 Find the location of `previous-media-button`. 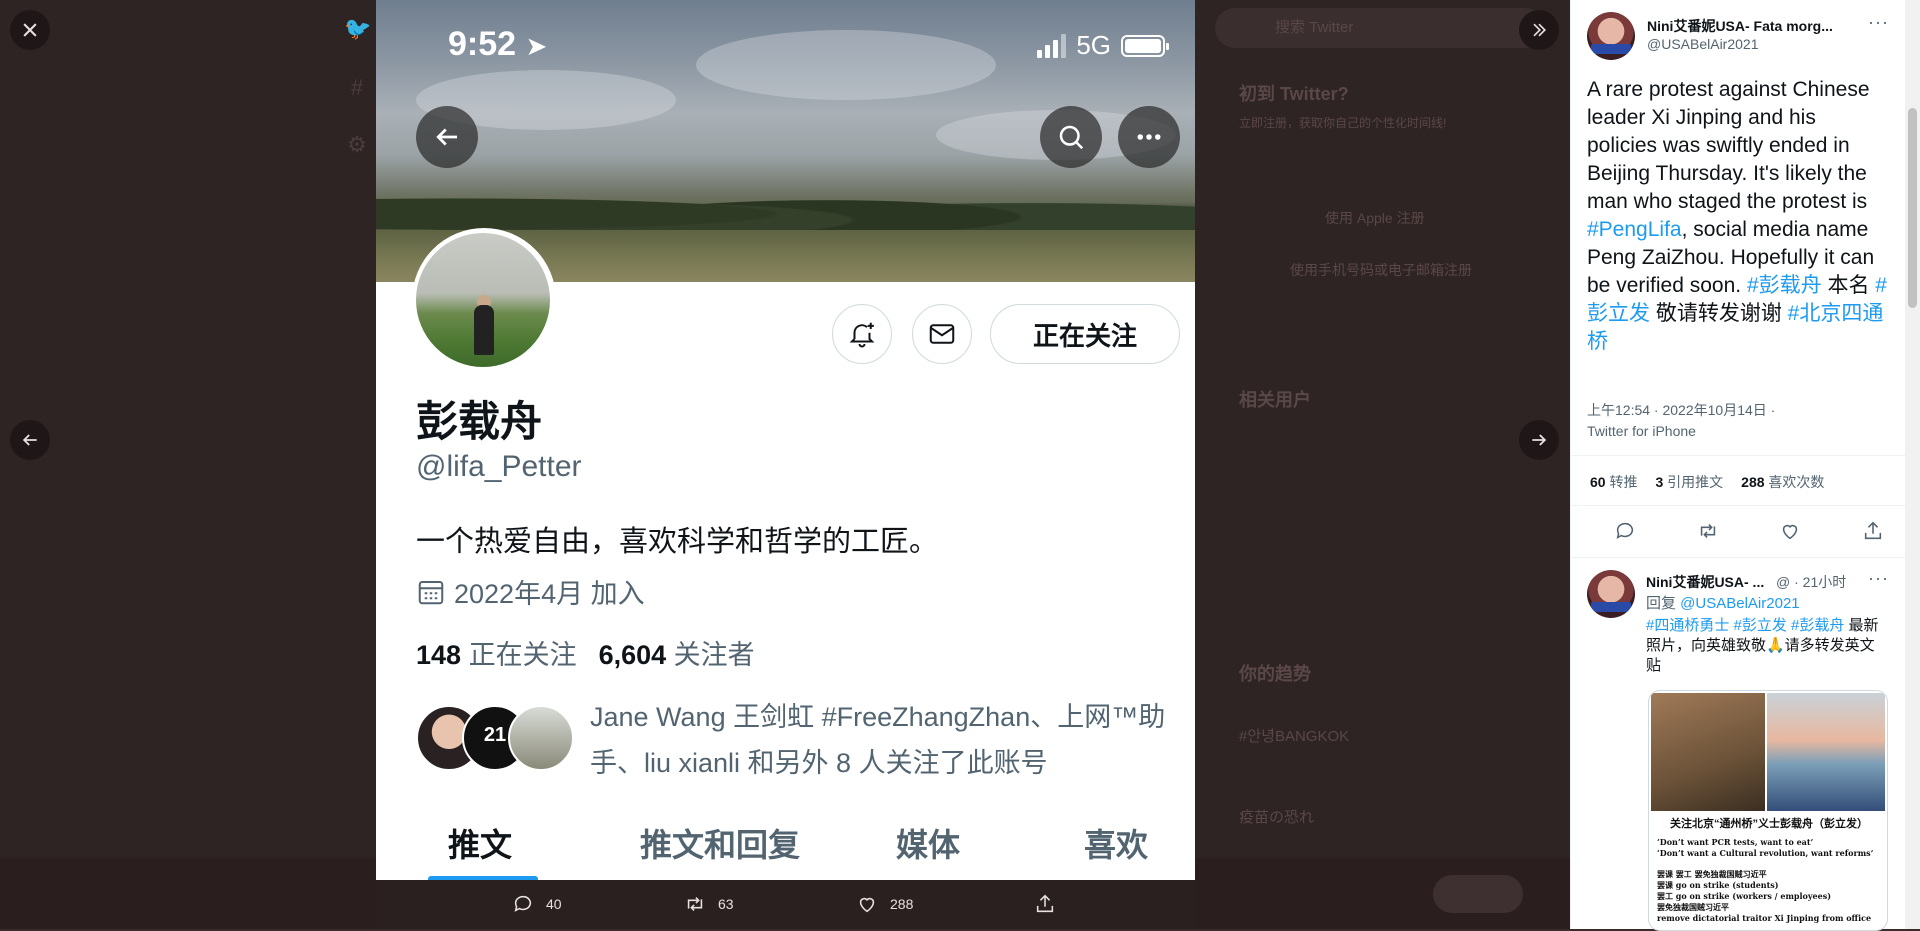

previous-media-button is located at coordinates (30, 440).